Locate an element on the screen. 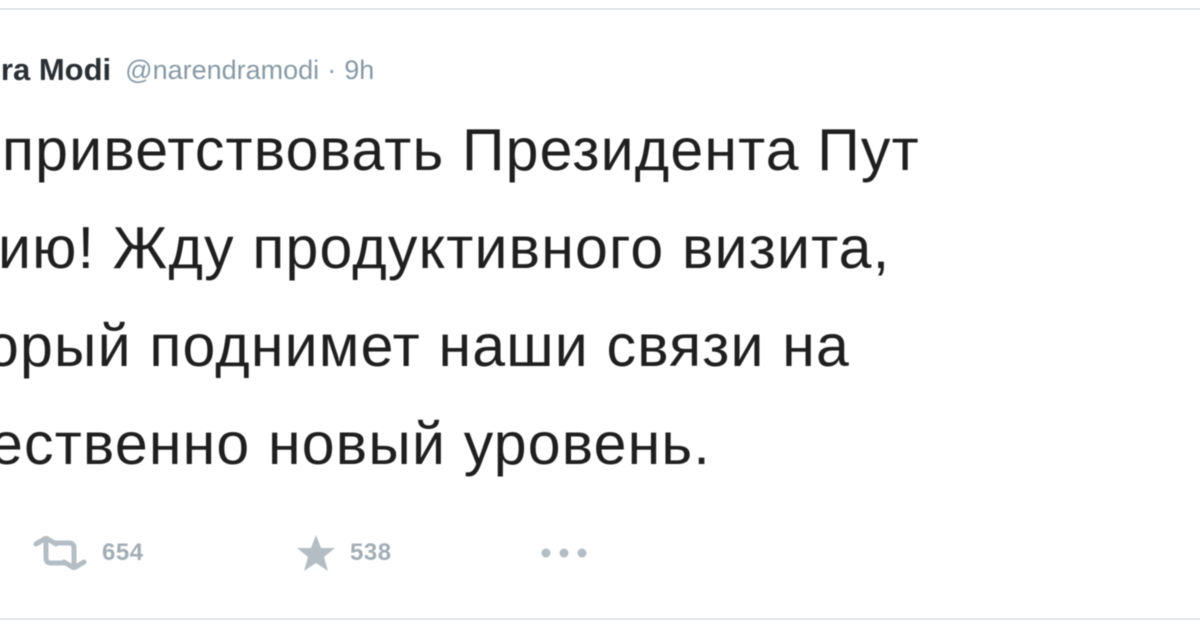 Image resolution: width=1200 pixels, height=630 pixels. tweet-text-line: ию! Жду продуктивного визита, is located at coordinates (445, 248).